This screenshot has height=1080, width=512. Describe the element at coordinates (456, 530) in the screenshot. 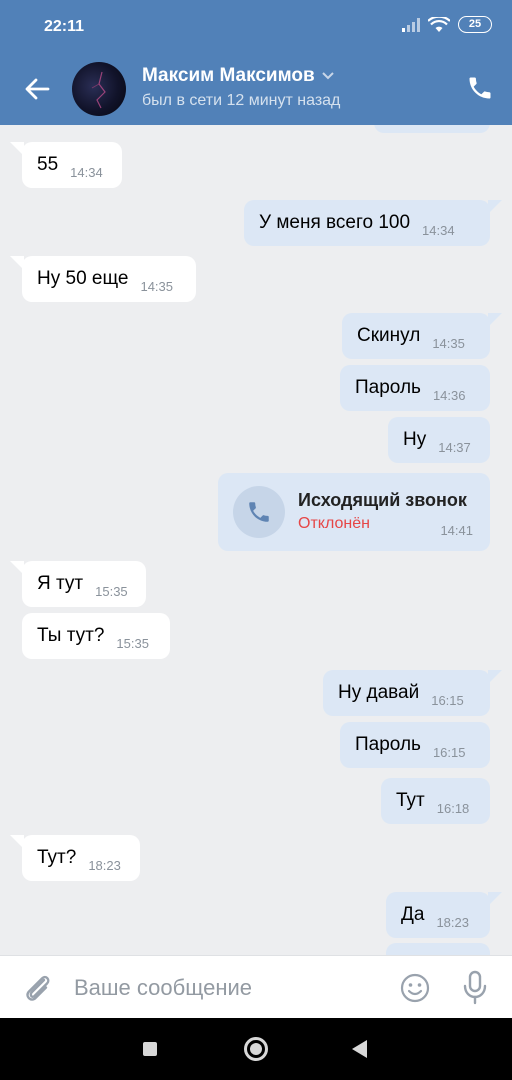

I see `message-time: 14:41` at that location.